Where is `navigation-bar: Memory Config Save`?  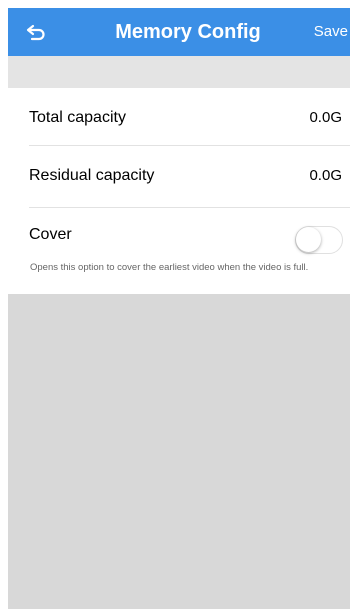 navigation-bar: Memory Config Save is located at coordinates (179, 32).